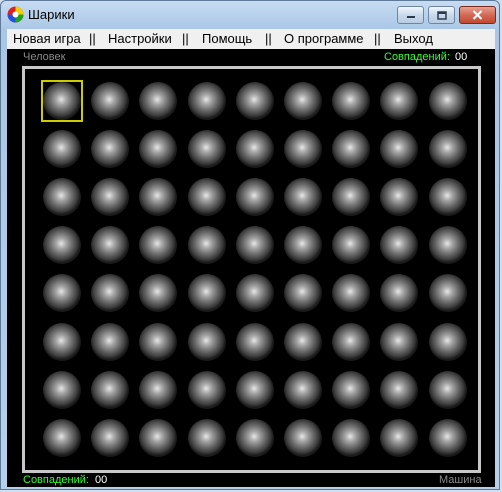 Image resolution: width=502 pixels, height=492 pixels. I want to click on minimize-icon, so click(410, 17).